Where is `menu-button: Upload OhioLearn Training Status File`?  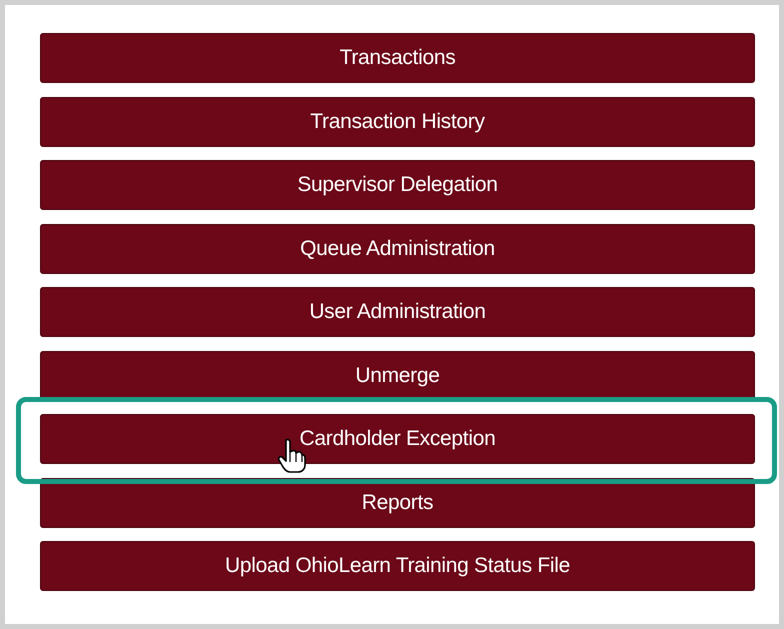 menu-button: Upload OhioLearn Training Status File is located at coordinates (397, 566).